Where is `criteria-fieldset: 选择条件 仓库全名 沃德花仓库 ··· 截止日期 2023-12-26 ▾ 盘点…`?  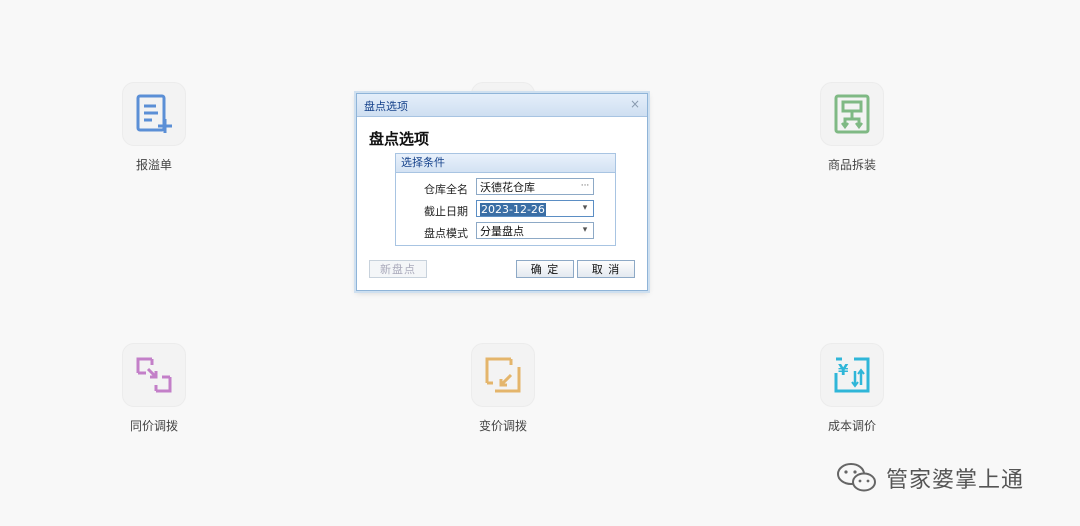 criteria-fieldset: 选择条件 仓库全名 沃德花仓库 ··· 截止日期 2023-12-26 ▾ 盘点… is located at coordinates (505, 199).